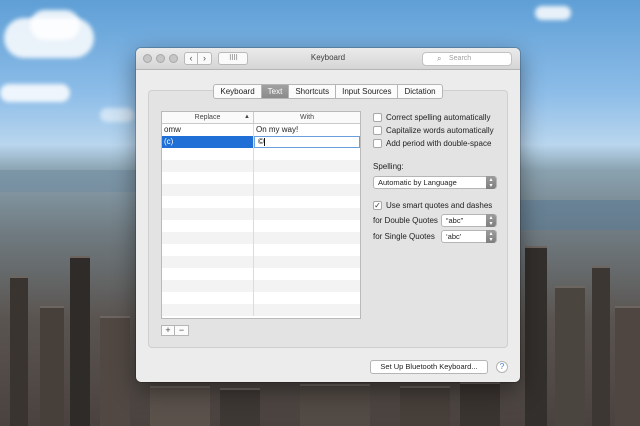 Image resolution: width=640 pixels, height=426 pixels. What do you see at coordinates (455, 220) in the screenshot?
I see `double-quotes-value: “abc”` at bounding box center [455, 220].